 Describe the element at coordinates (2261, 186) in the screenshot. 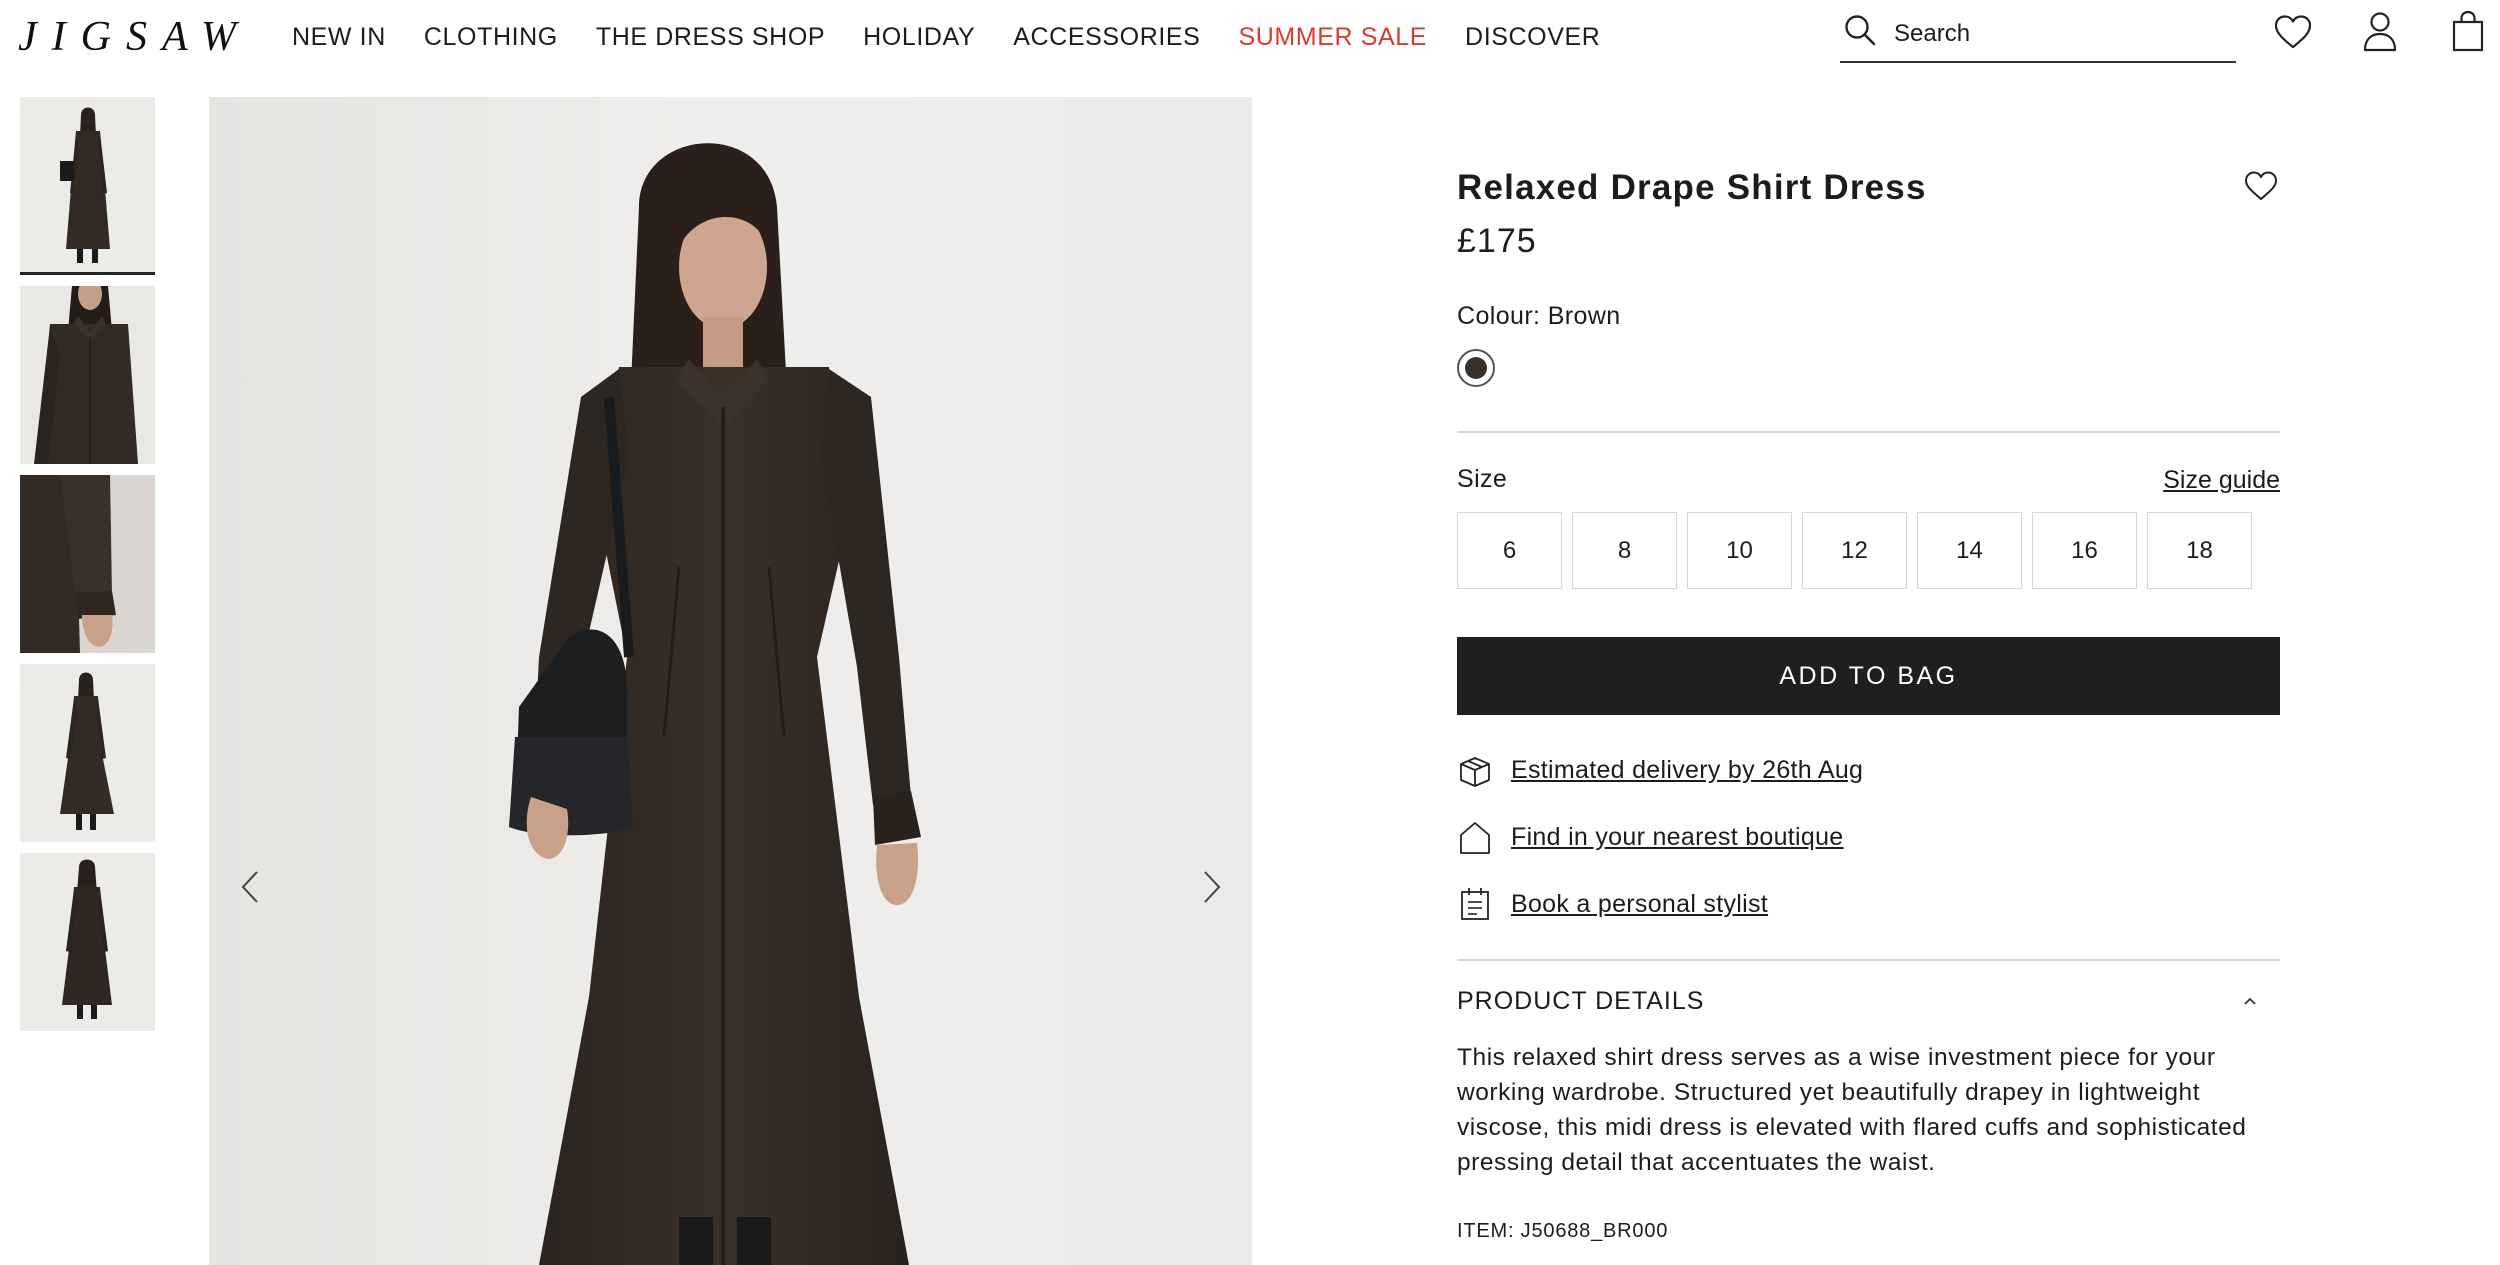

I see `wishlist-heart-icon` at that location.